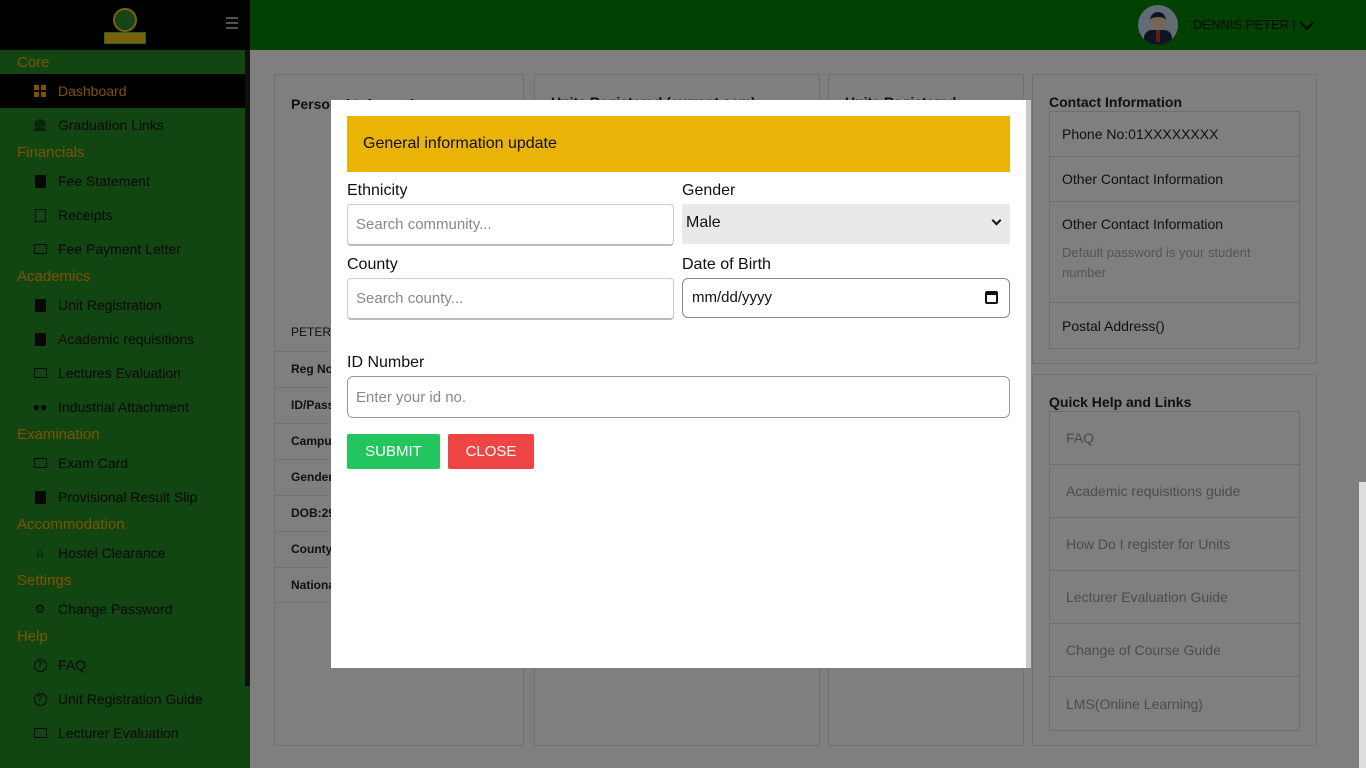  I want to click on dob-placeholder: mm/dd/yyyy, so click(732, 297).